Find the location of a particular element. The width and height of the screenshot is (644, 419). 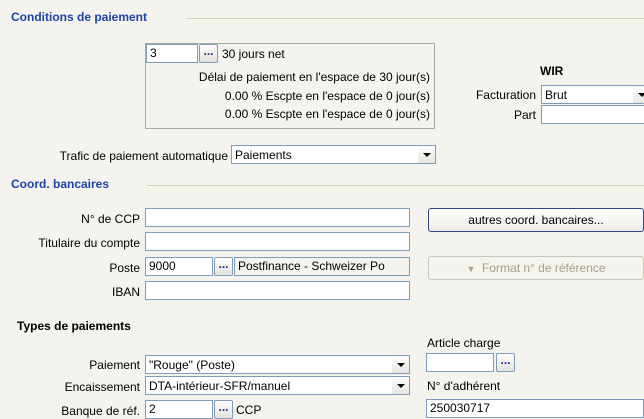

discount-line-2: 0.00 % Escpte en l'espace de 0 jour(s) is located at coordinates (327, 114).